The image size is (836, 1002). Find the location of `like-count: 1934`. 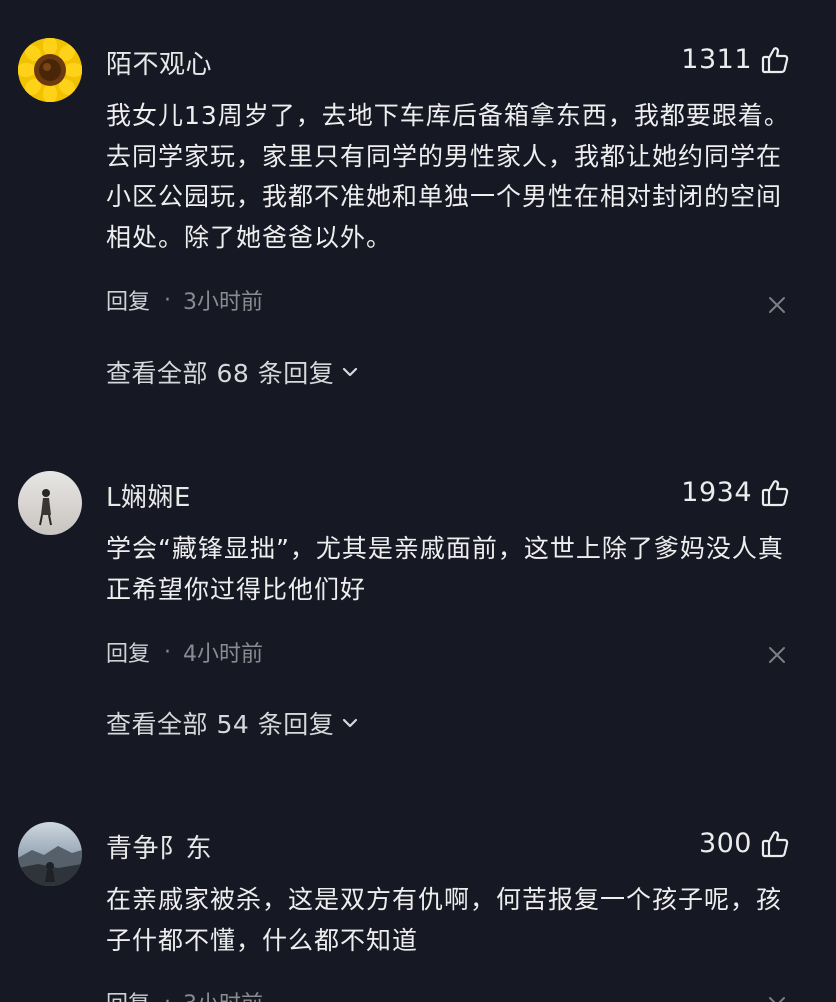

like-count: 1934 is located at coordinates (716, 492).